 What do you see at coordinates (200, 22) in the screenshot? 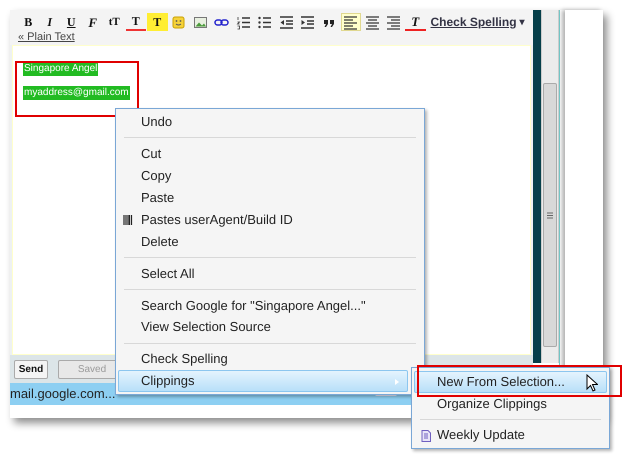
I see `image-icon` at bounding box center [200, 22].